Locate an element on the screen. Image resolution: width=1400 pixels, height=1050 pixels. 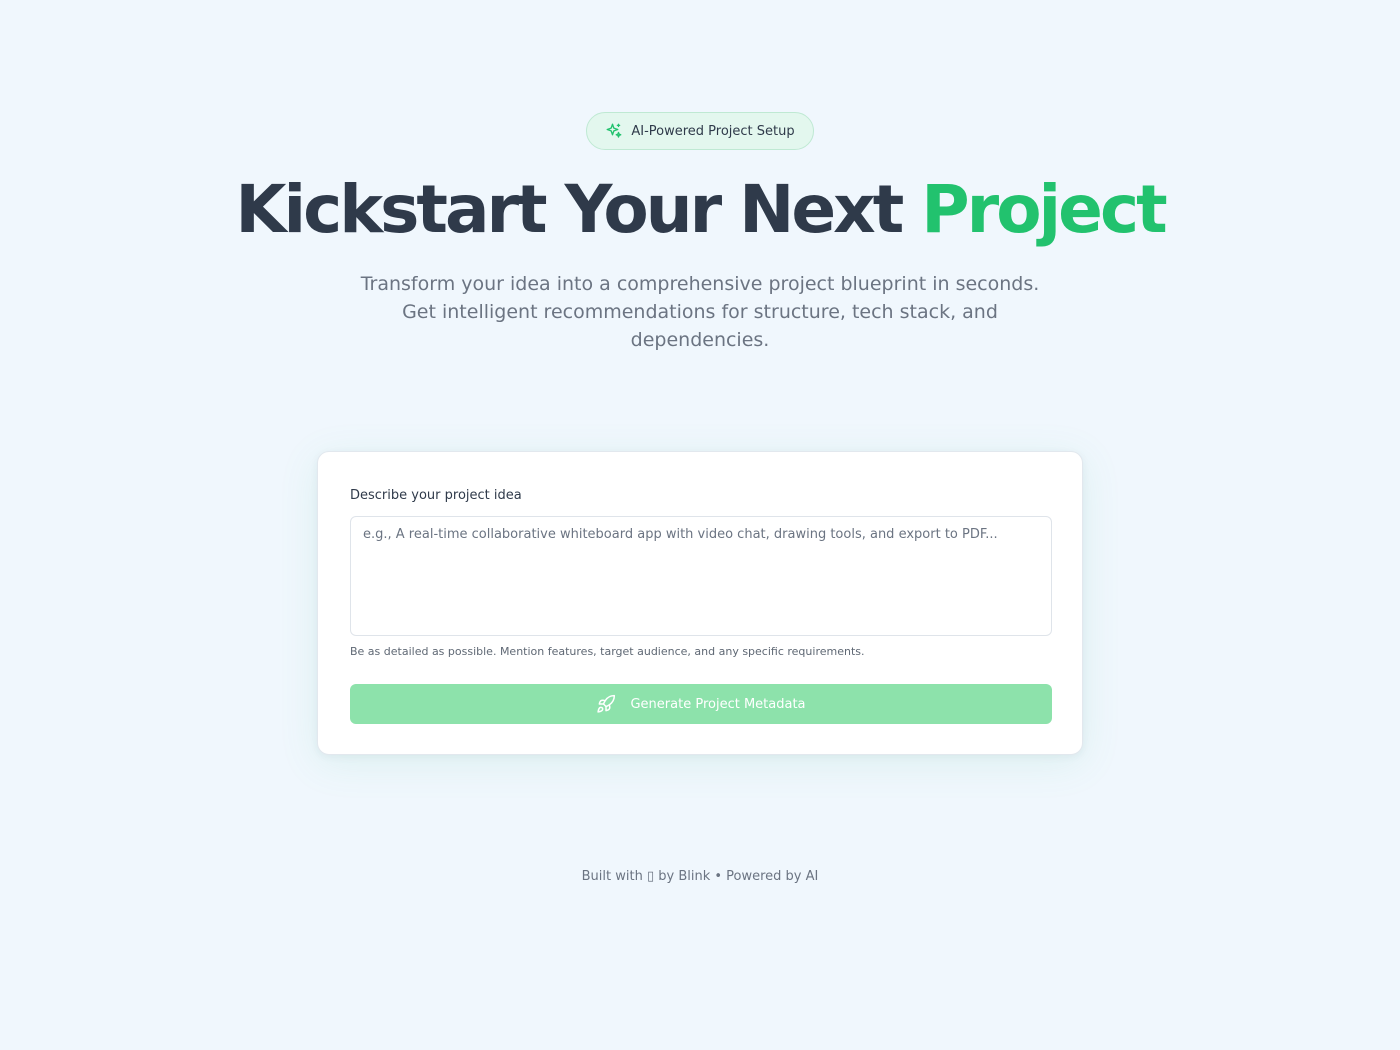
footer-credits: Built with ▯ by Blink • Powered by AI is located at coordinates (700, 876).